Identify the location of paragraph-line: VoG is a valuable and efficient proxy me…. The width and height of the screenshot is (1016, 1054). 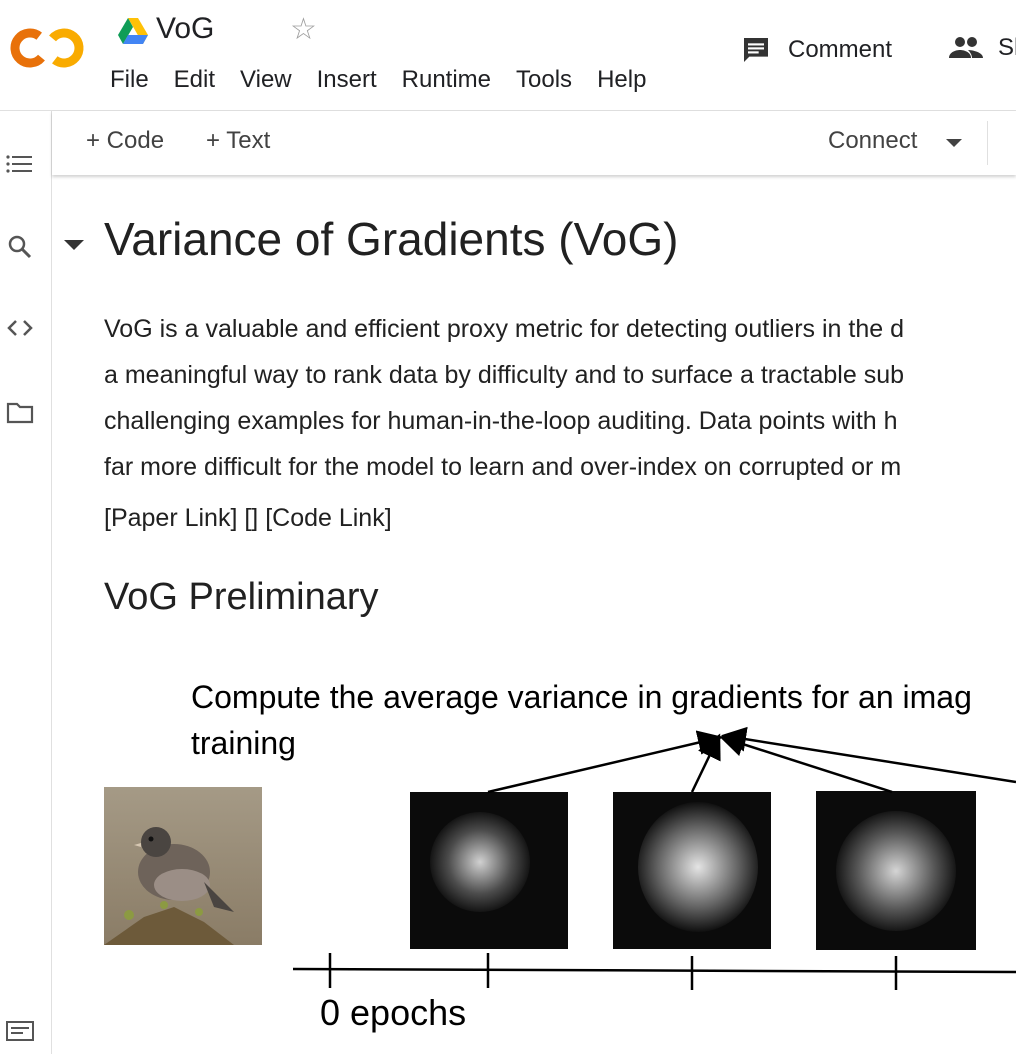
(504, 329).